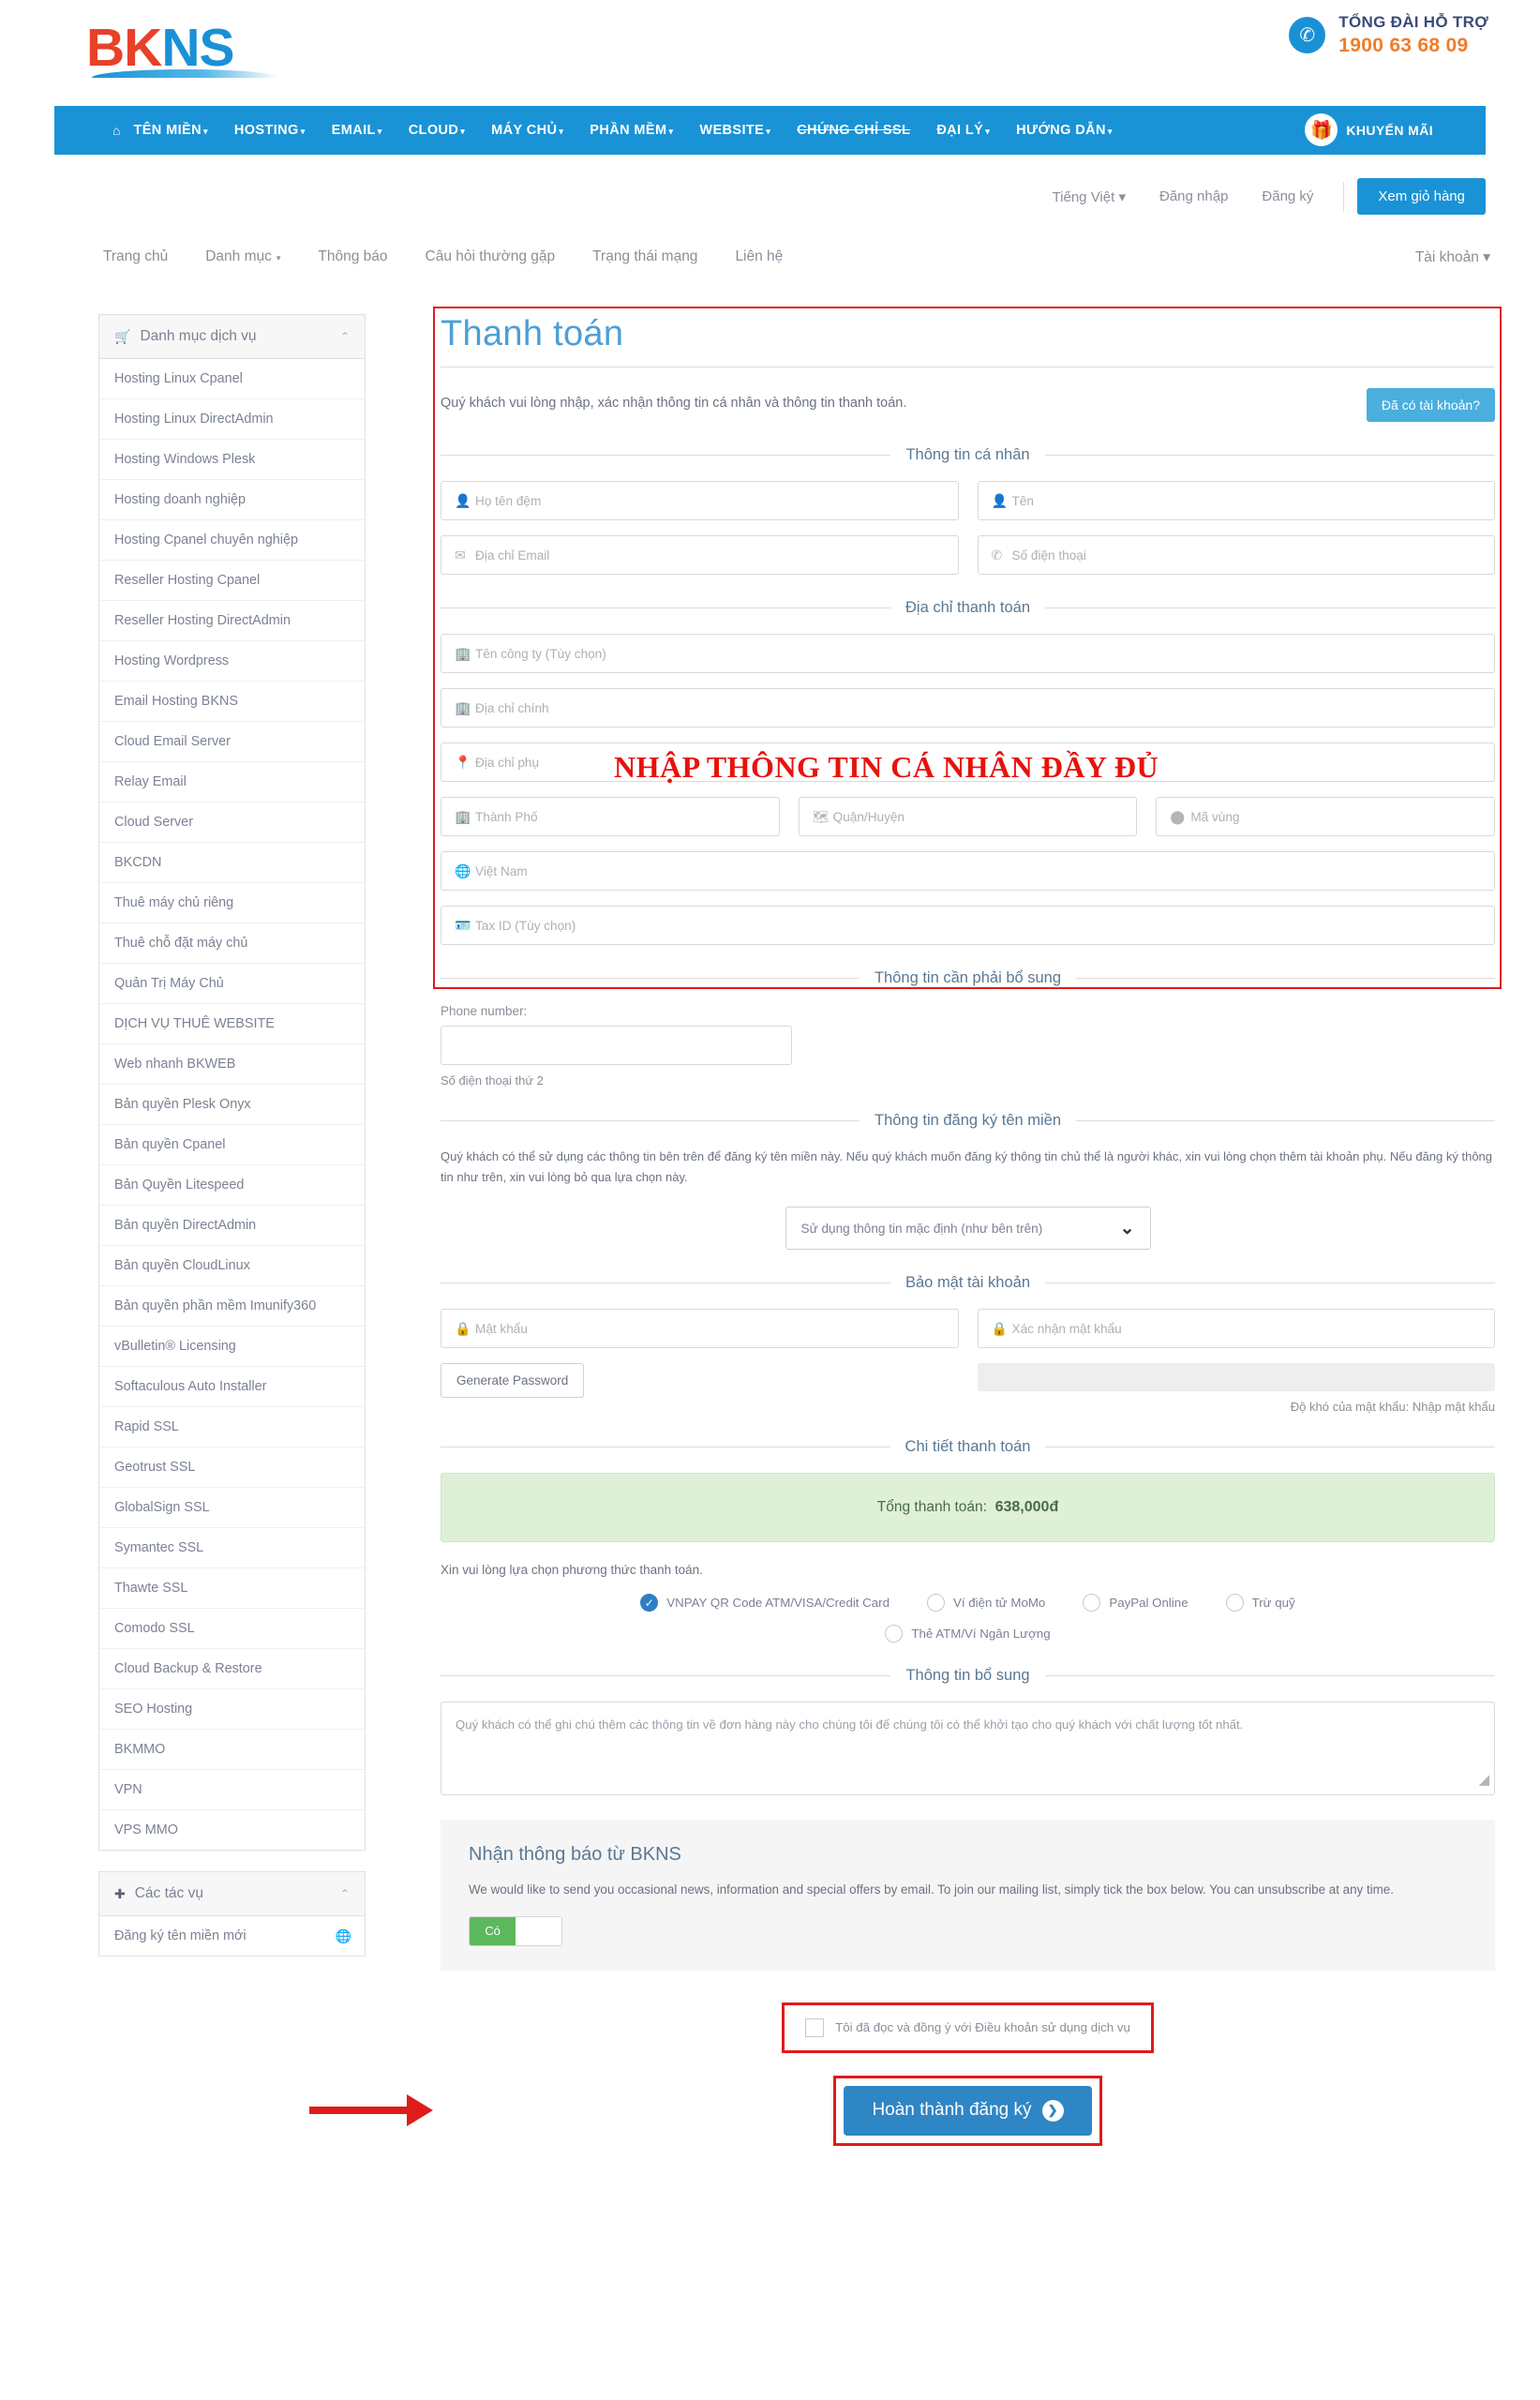 The height and width of the screenshot is (2400, 1540). What do you see at coordinates (1369, 129) in the screenshot?
I see `promo-link: 🎁 KHUYẾN MÃI` at bounding box center [1369, 129].